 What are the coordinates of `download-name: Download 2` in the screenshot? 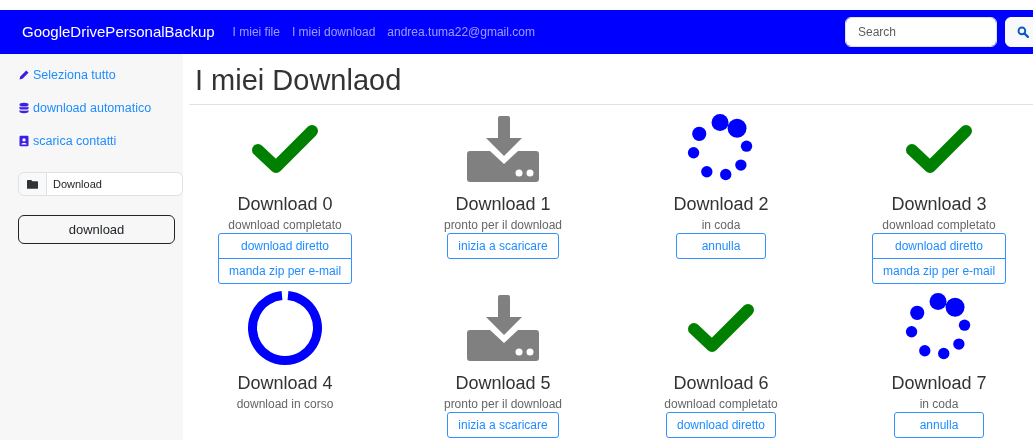 It's located at (721, 203).